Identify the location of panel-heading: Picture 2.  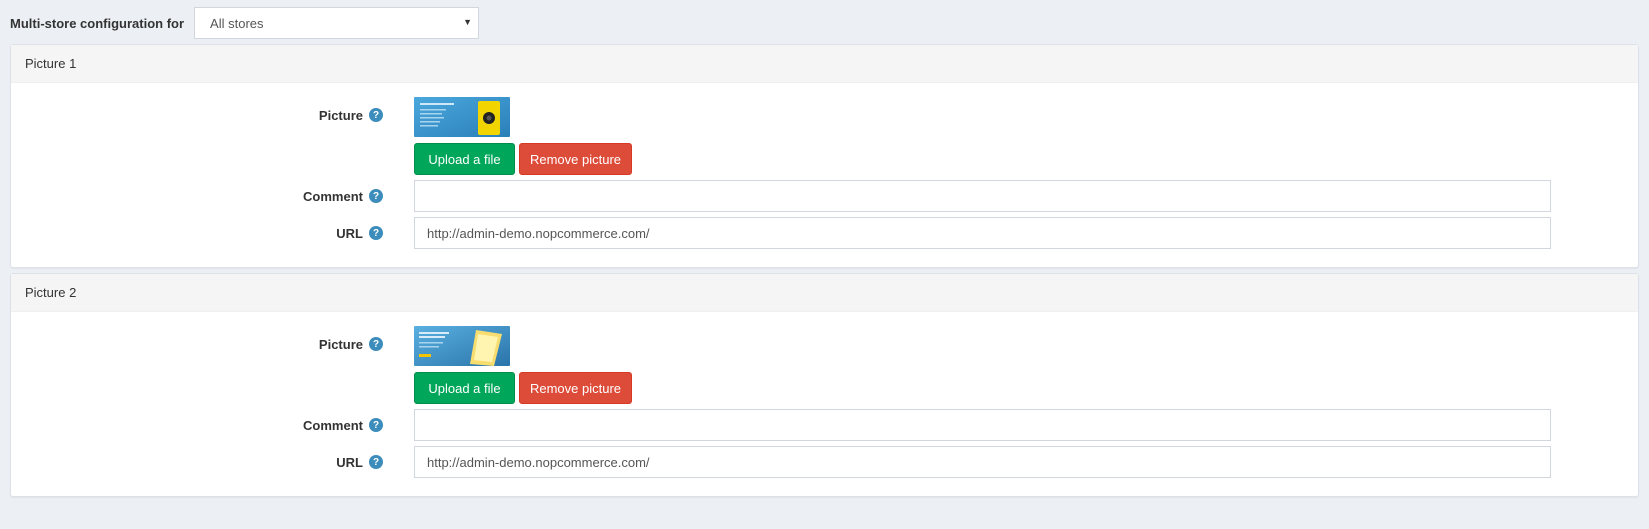
(824, 293).